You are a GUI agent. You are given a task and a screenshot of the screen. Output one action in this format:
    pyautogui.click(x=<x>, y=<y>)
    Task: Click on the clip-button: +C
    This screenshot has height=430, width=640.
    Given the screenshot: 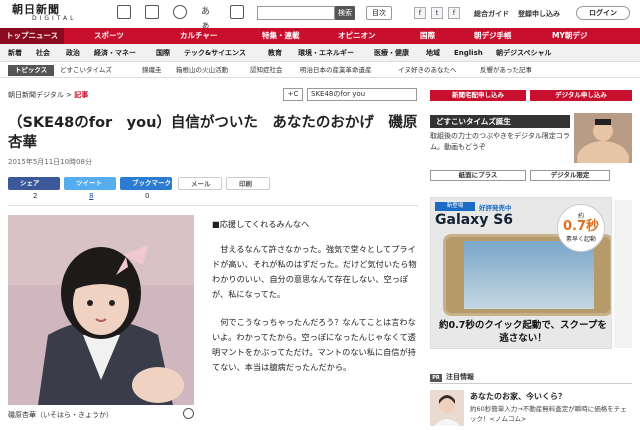 What is the action you would take?
    pyautogui.click(x=293, y=94)
    